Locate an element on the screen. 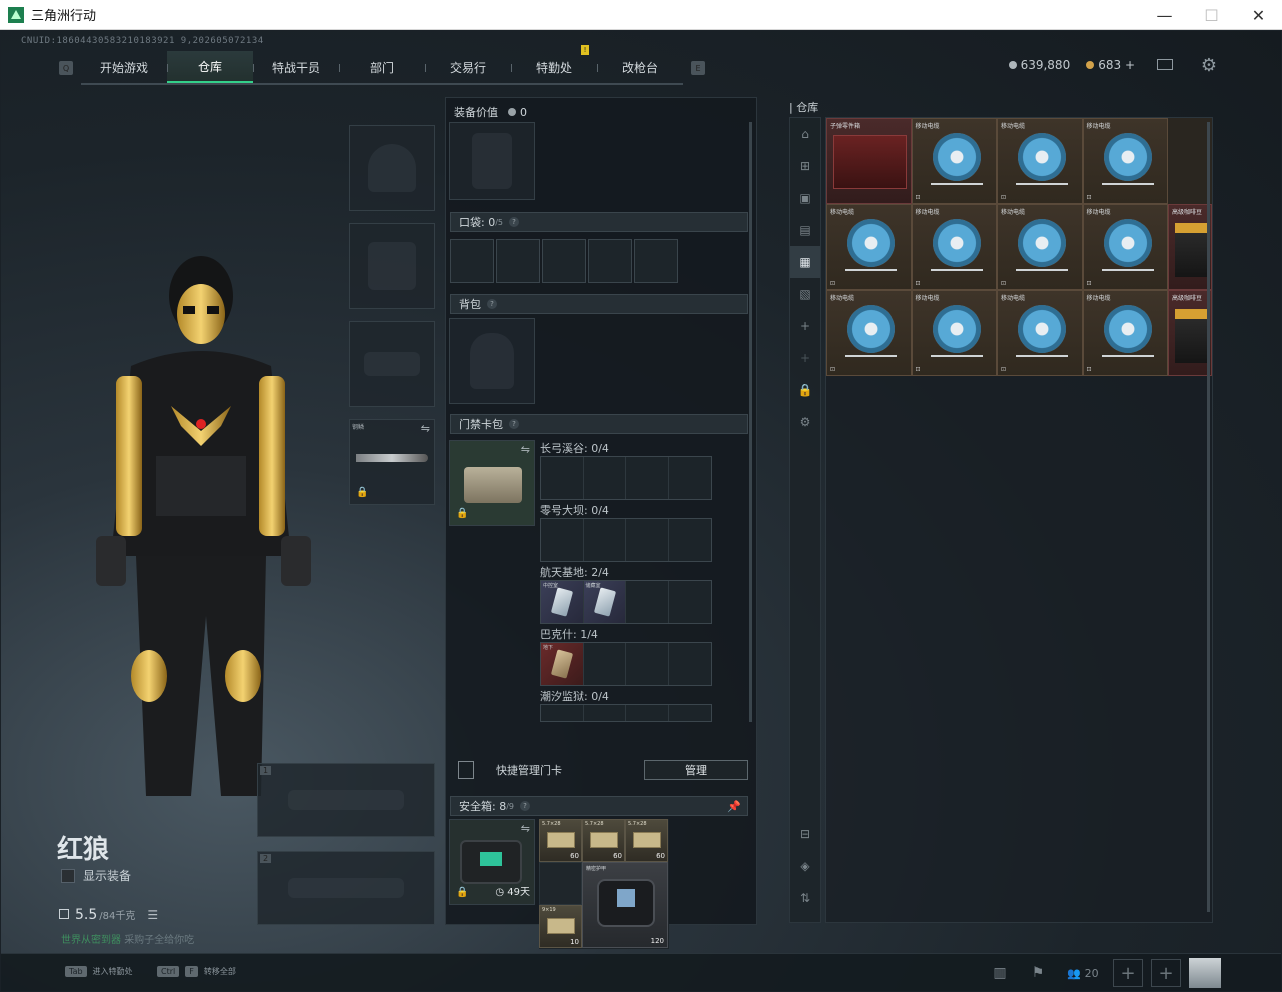 Image resolution: width=1282 pixels, height=992 pixels. tab-gunsmith: 改枪台 is located at coordinates (640, 67).